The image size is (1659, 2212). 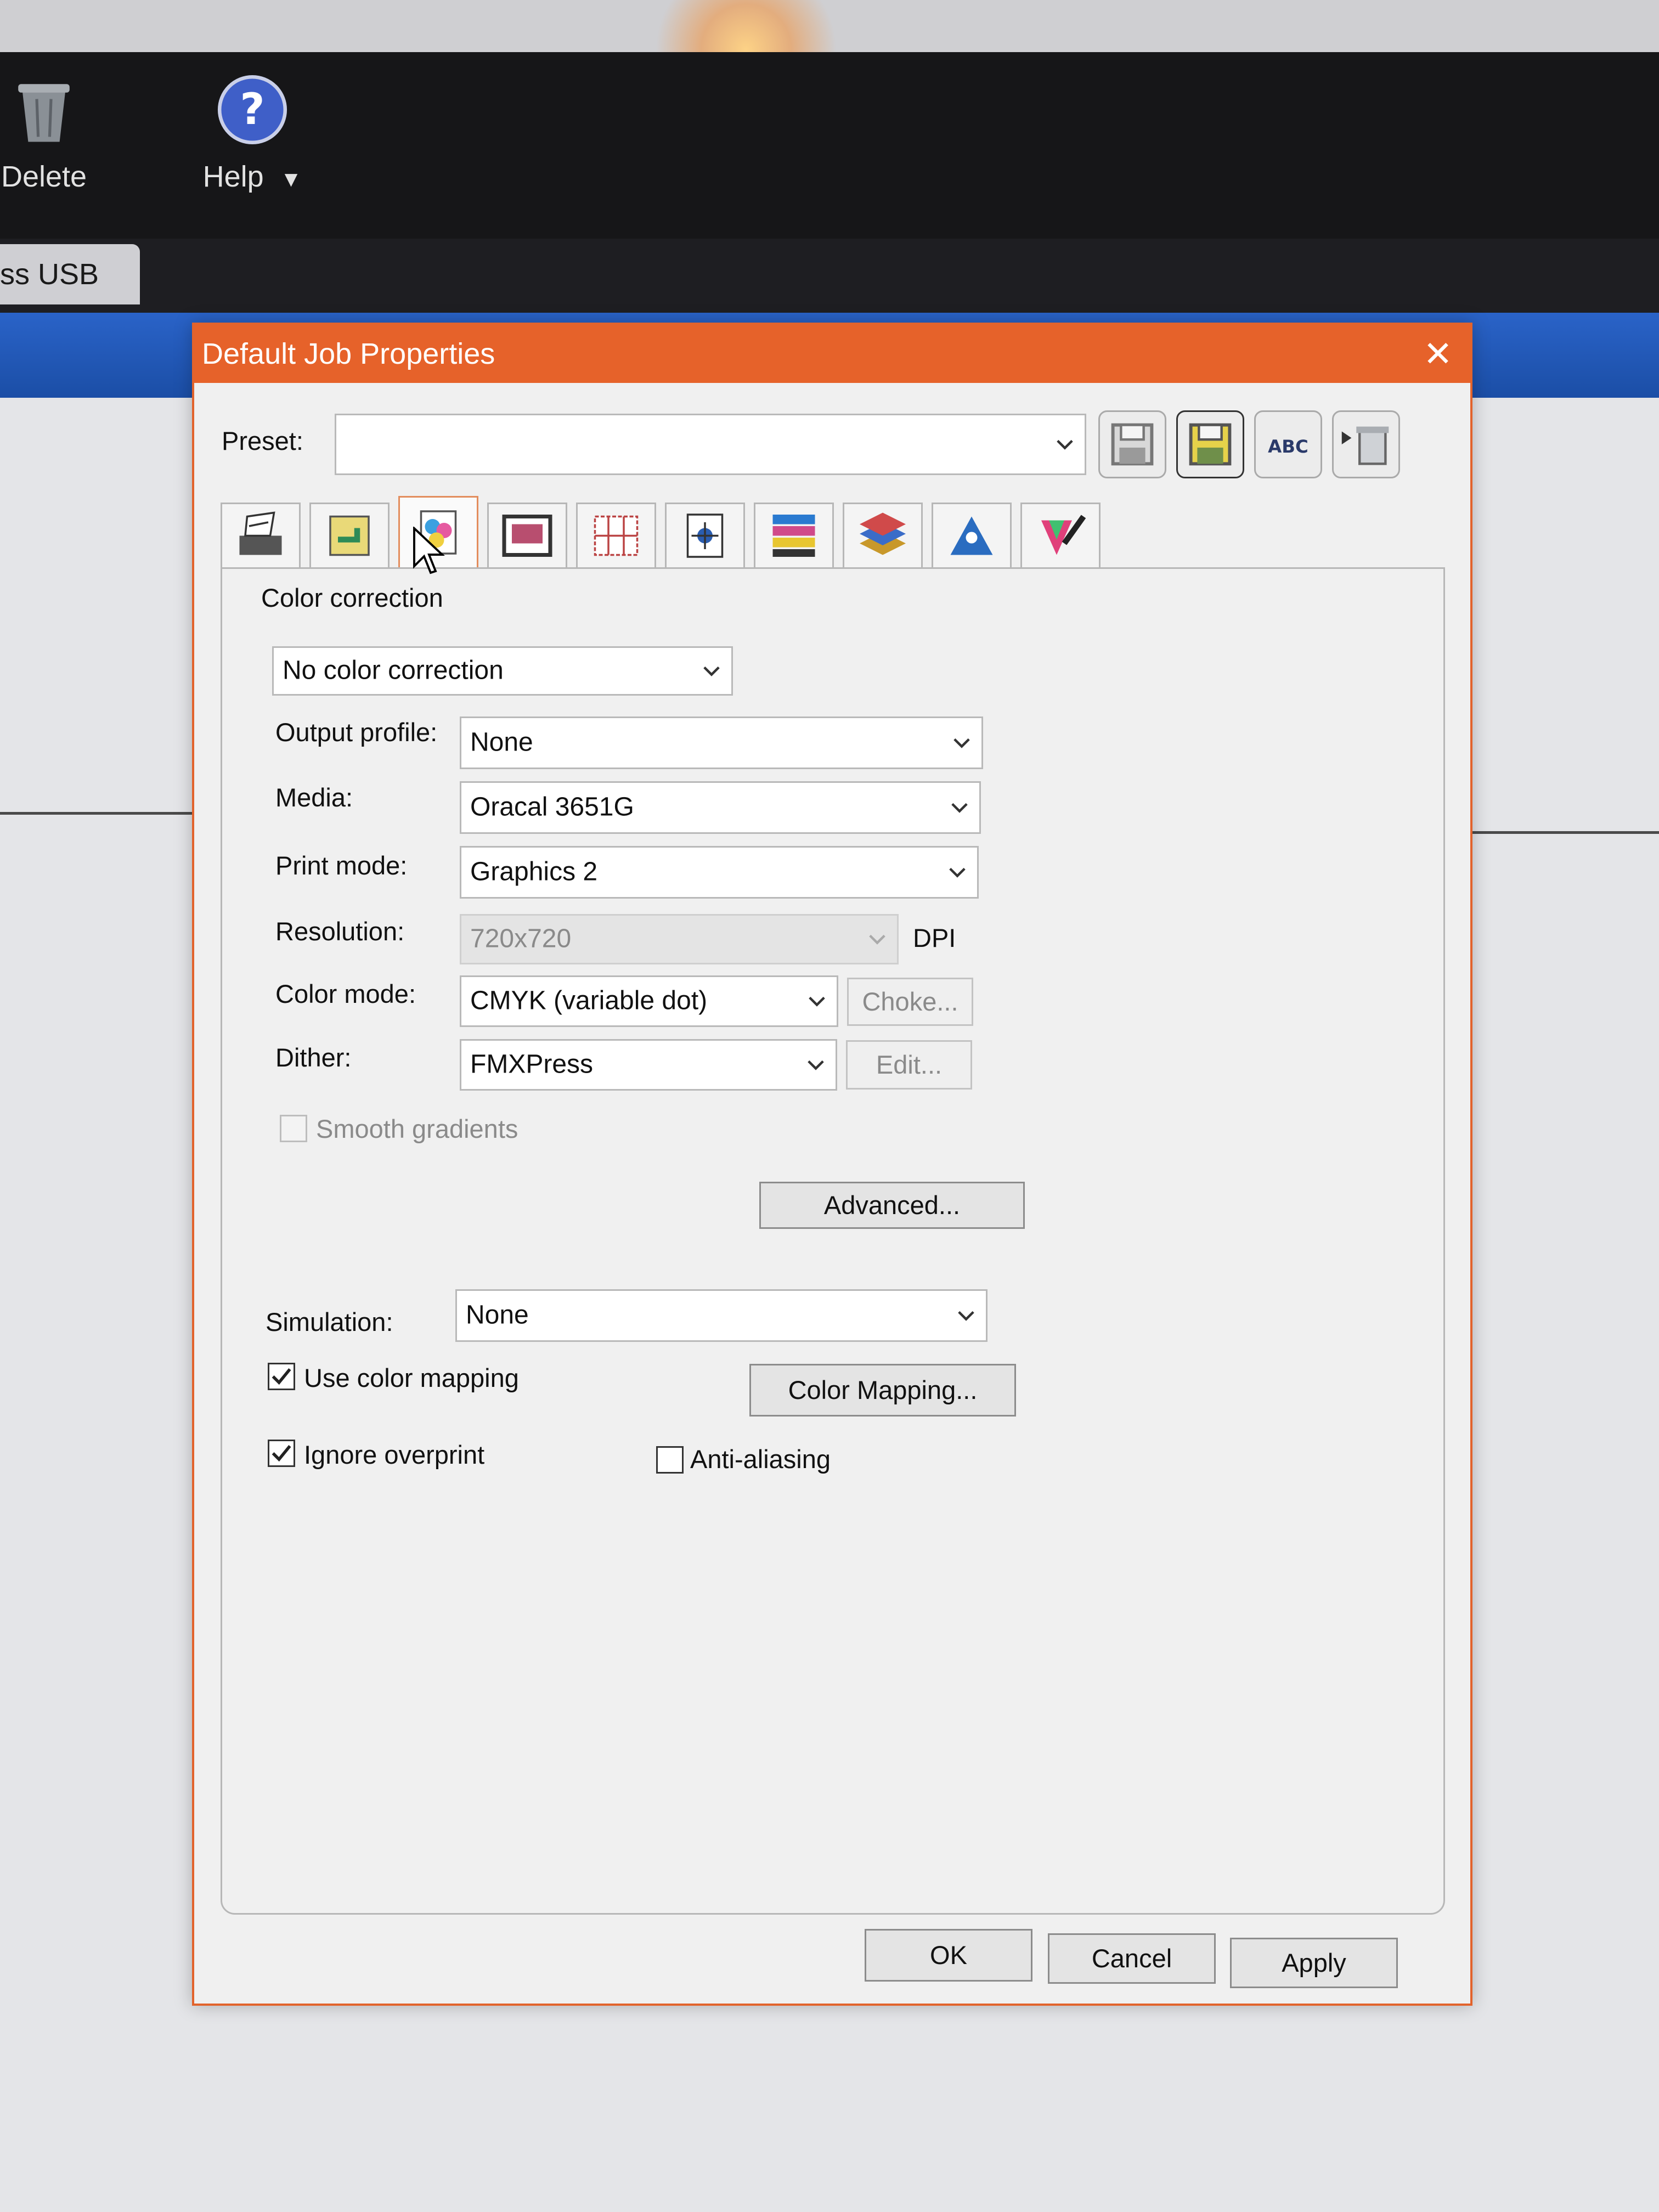 What do you see at coordinates (589, 1000) in the screenshot?
I see `color-mode-value: CMYK (variable dot)` at bounding box center [589, 1000].